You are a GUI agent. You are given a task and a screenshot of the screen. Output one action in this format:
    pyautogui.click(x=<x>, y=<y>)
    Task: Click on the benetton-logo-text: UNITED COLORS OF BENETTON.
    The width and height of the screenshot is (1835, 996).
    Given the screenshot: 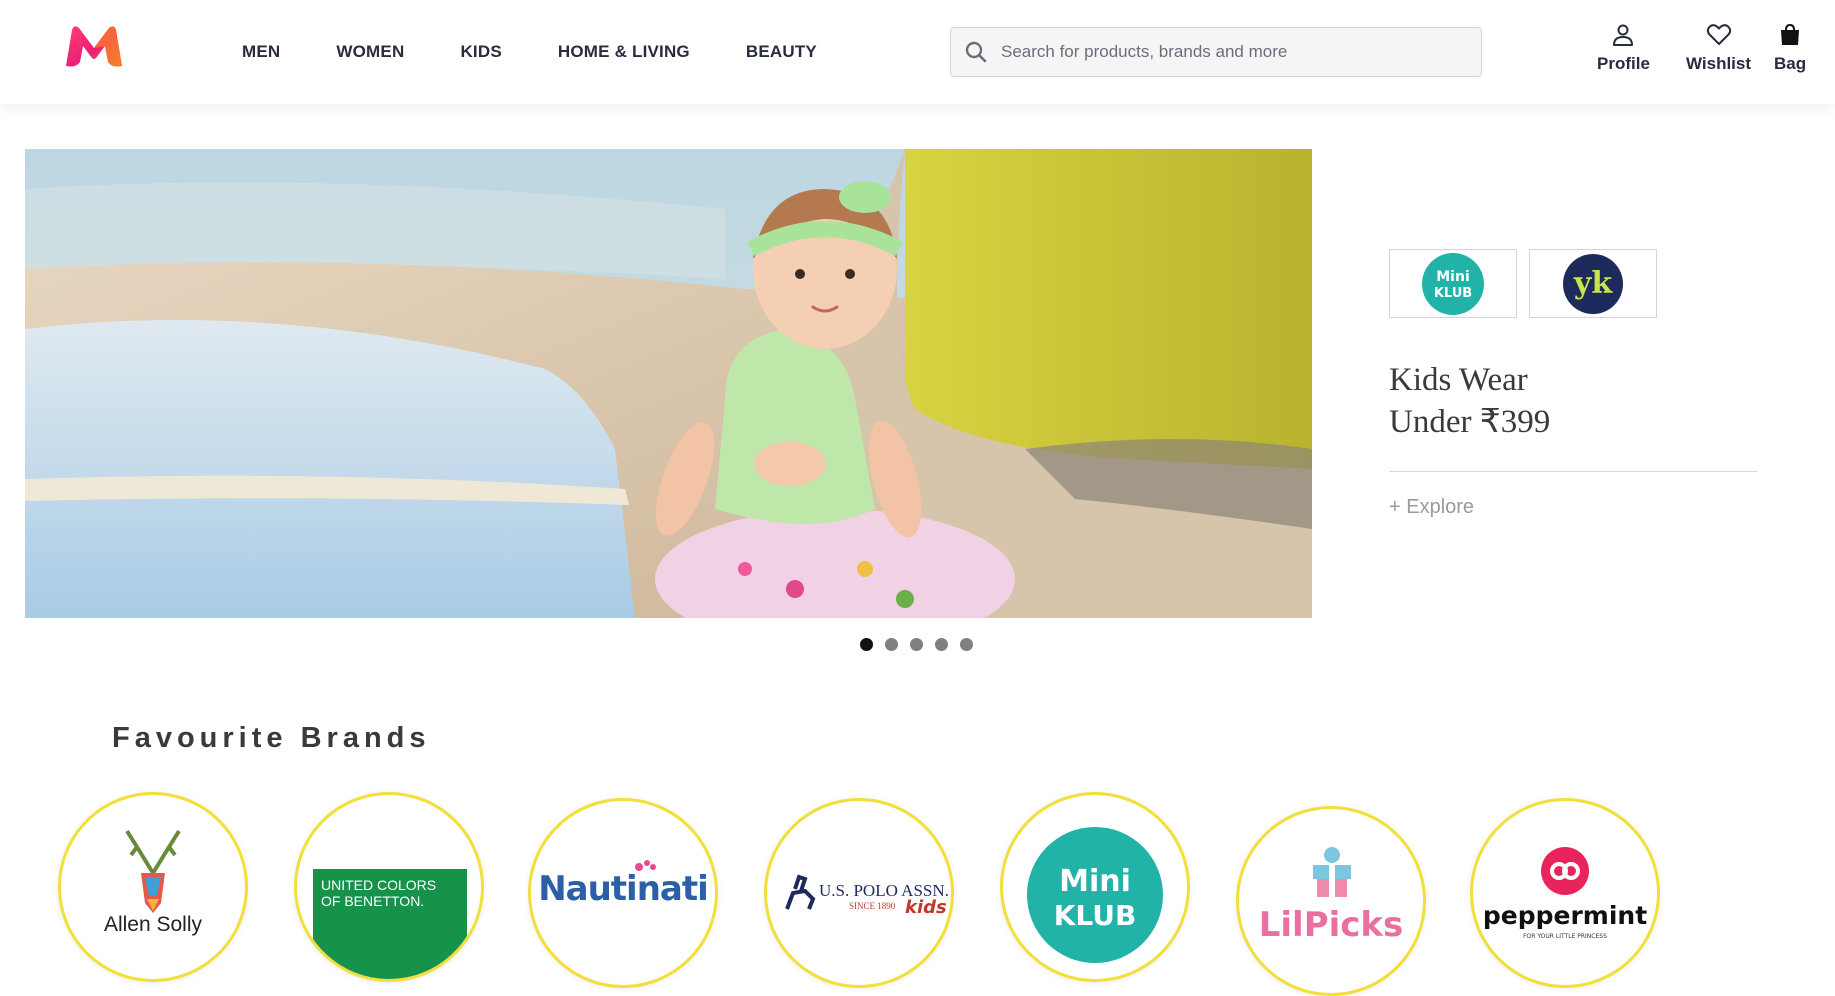 What is the action you would take?
    pyautogui.click(x=379, y=893)
    